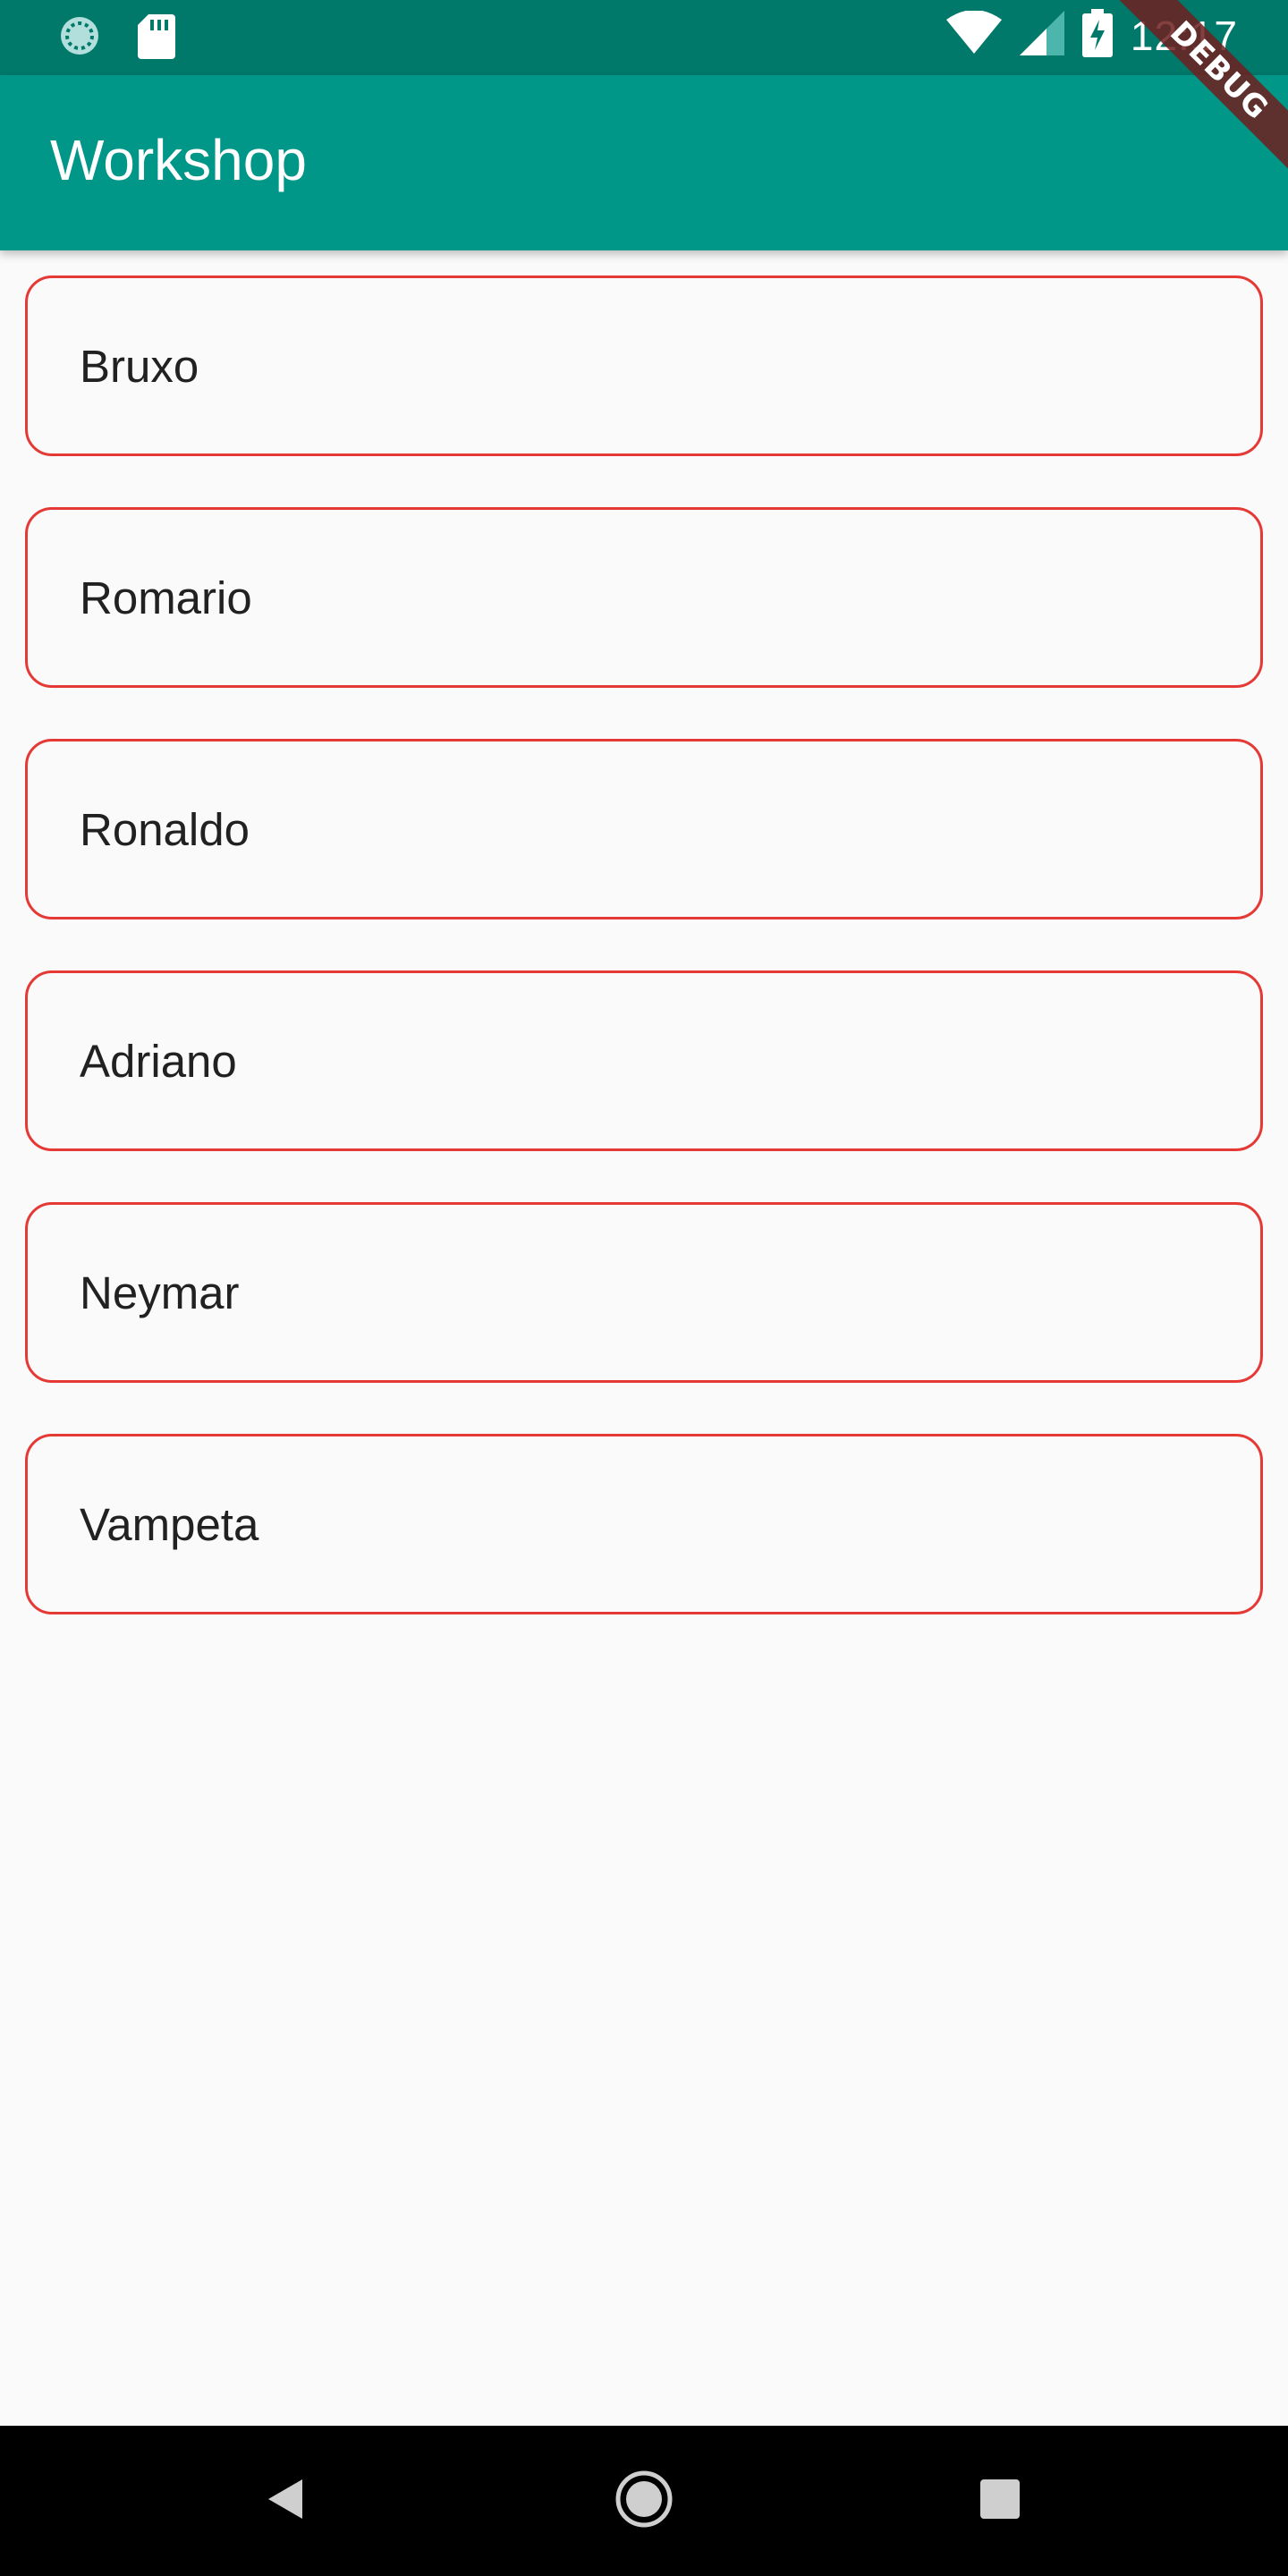 This screenshot has width=1288, height=2576. I want to click on status-left-icons, so click(116, 38).